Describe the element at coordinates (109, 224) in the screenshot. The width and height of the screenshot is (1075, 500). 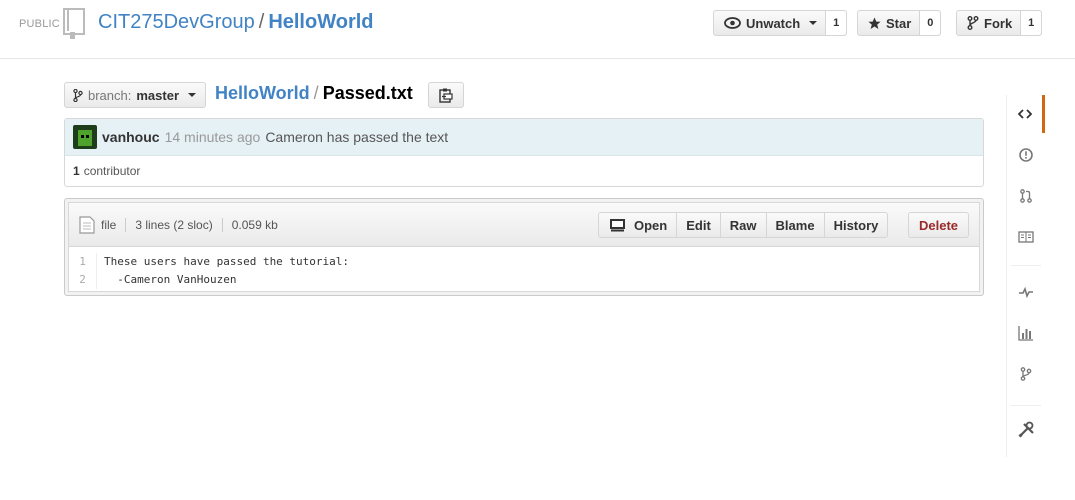
I see `file-mode: file` at that location.